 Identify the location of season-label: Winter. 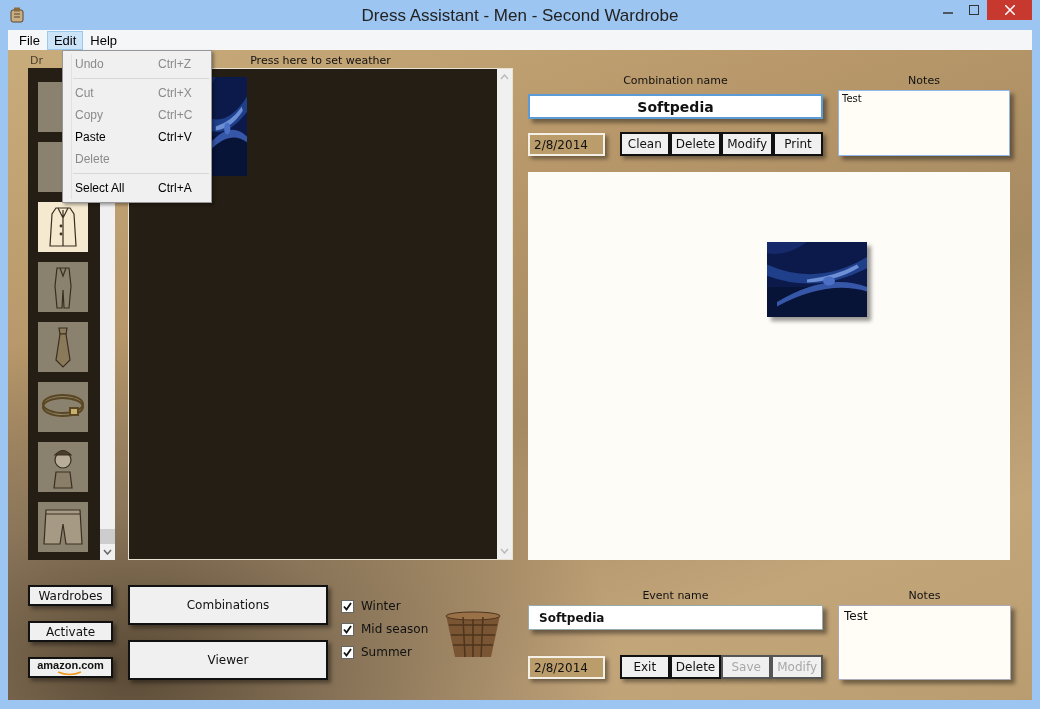
(381, 606).